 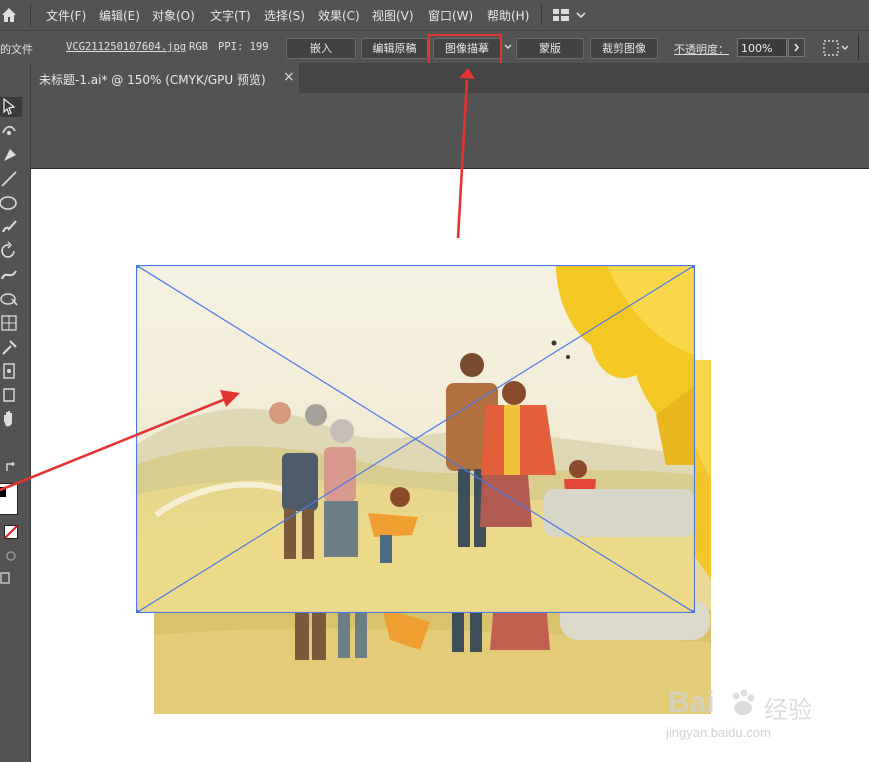 I want to click on menu-window: 窗口(W), so click(x=450, y=15).